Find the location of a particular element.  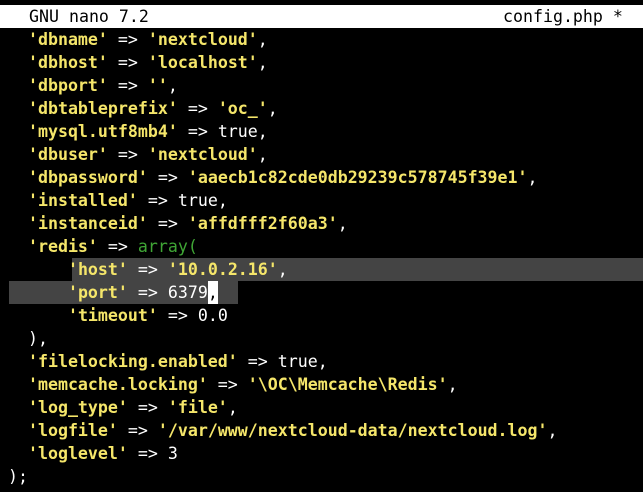

config-value: array( is located at coordinates (167, 246).